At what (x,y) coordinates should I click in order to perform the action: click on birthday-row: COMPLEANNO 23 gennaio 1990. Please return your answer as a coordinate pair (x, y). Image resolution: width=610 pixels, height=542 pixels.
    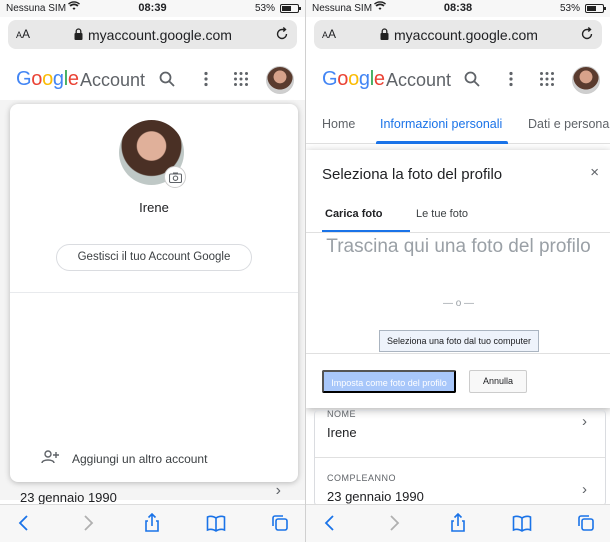
    Looking at the image, I should click on (375, 488).